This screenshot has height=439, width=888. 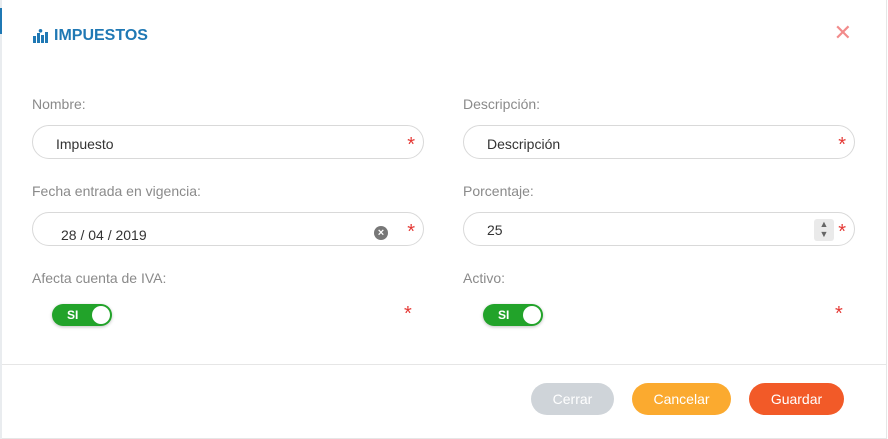 What do you see at coordinates (228, 142) in the screenshot?
I see `nombre-field: Impuesto *` at bounding box center [228, 142].